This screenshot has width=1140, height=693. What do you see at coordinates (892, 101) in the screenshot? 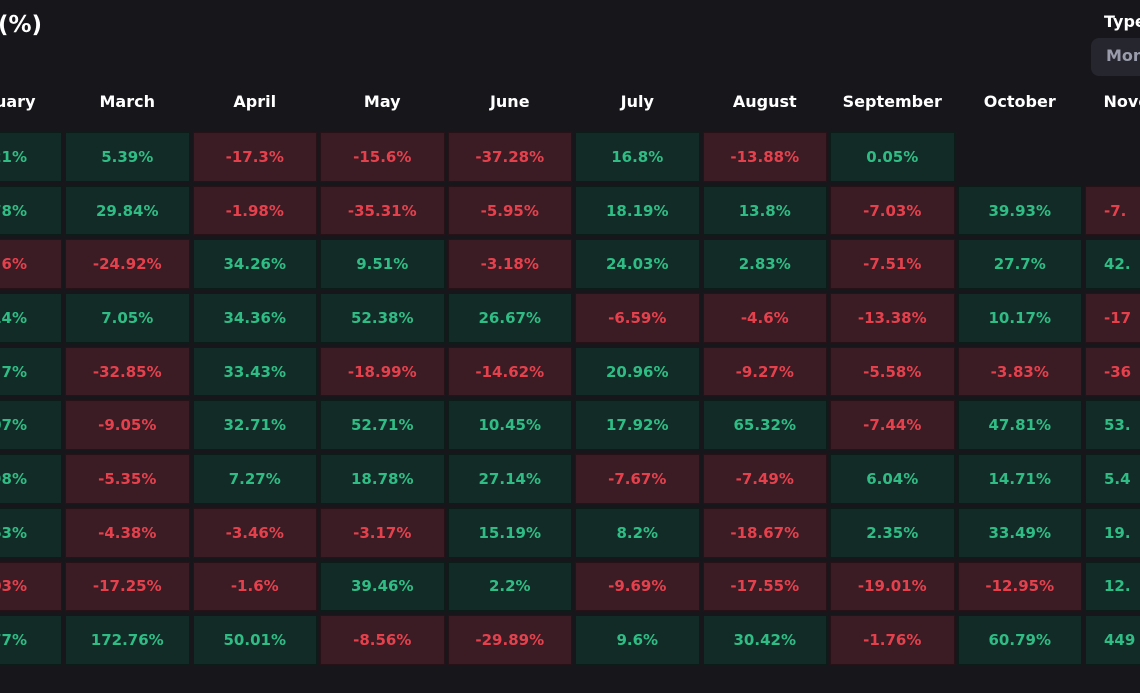
I see `month-header: September` at bounding box center [892, 101].